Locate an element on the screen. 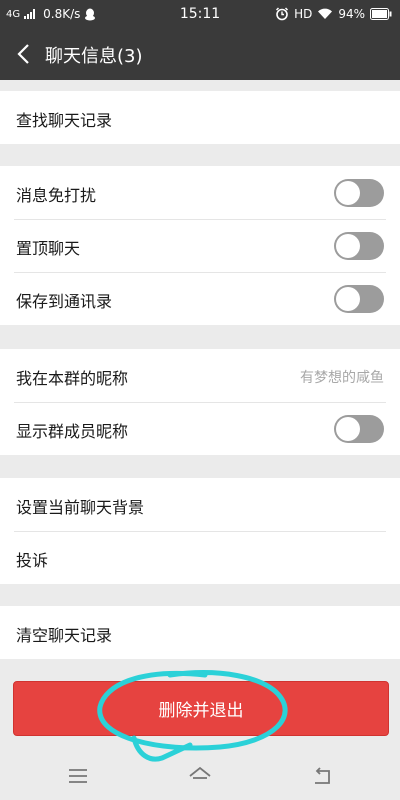  pin-toggle is located at coordinates (359, 246).